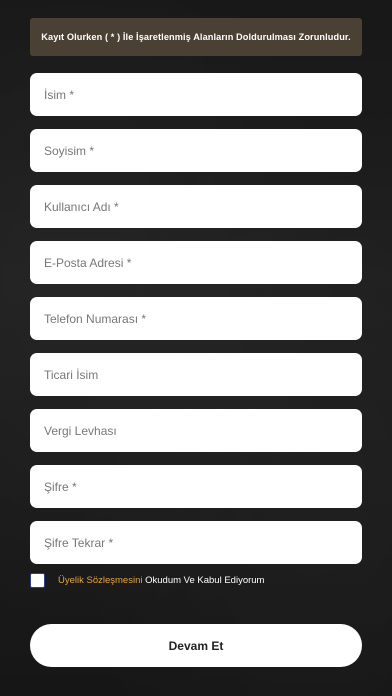 The image size is (392, 696). I want to click on email-input, so click(196, 262).